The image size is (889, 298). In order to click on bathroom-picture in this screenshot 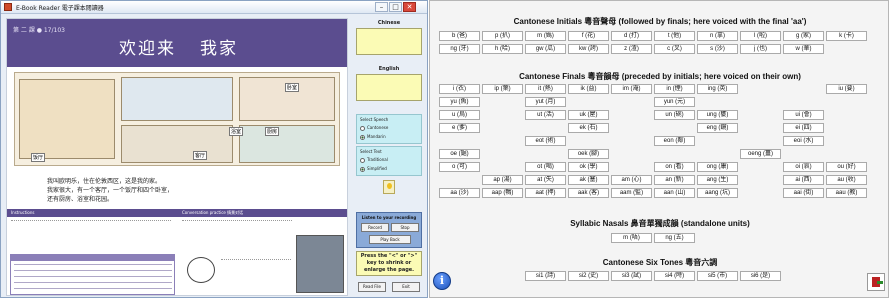, I will do `click(287, 144)`.